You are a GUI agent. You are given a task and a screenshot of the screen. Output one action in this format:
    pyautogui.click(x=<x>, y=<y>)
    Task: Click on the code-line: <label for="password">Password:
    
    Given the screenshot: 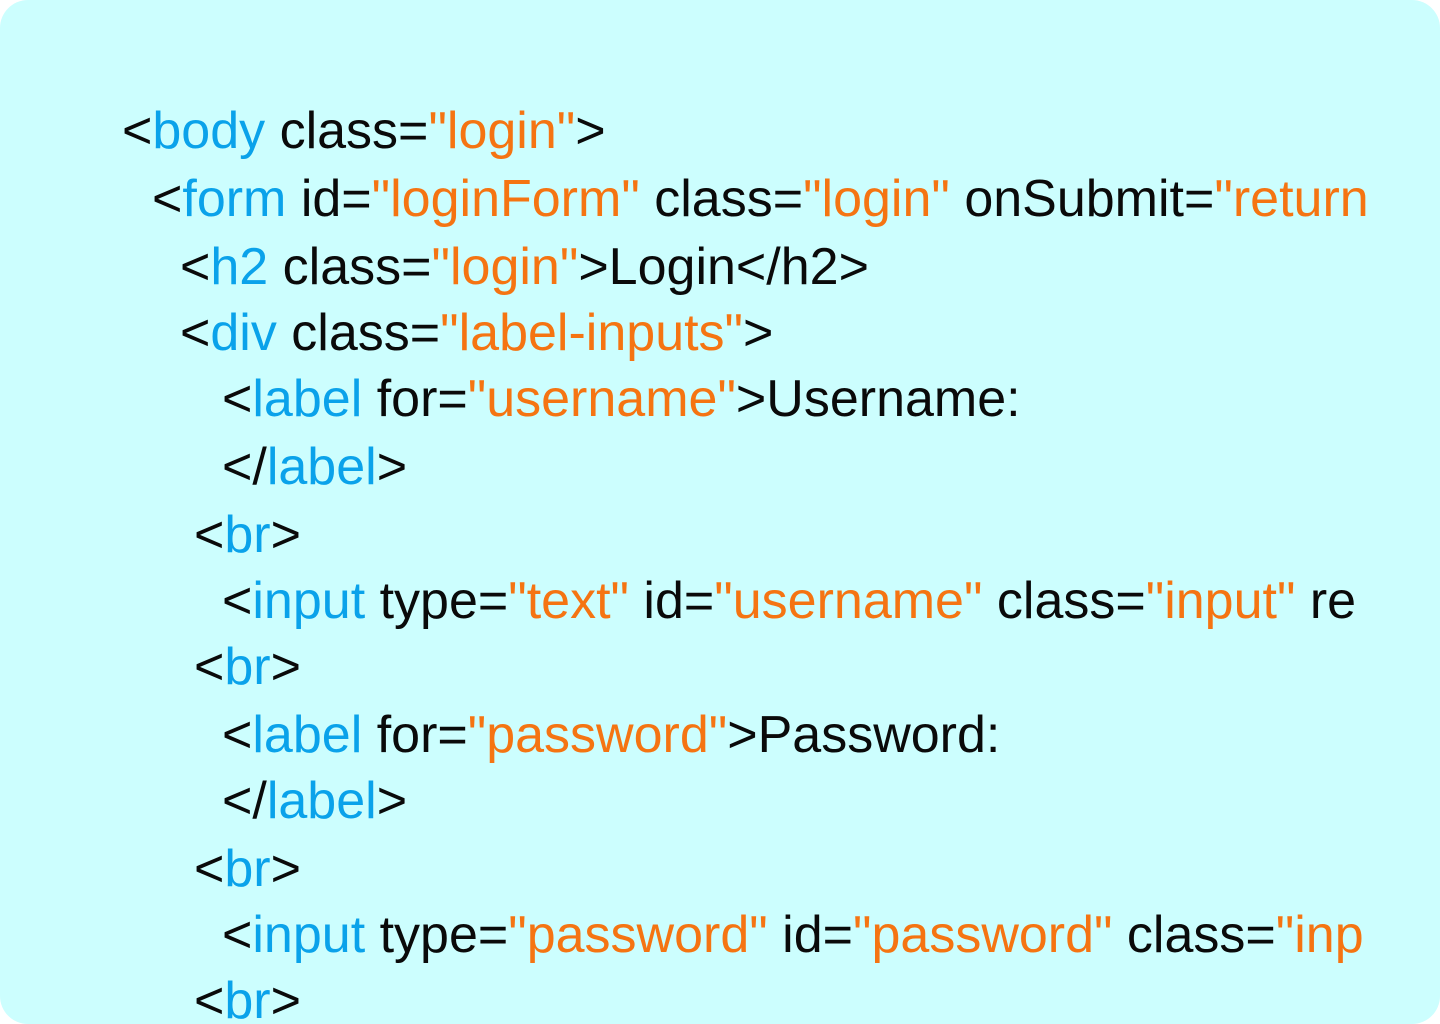 What is the action you would take?
    pyautogui.click(x=611, y=735)
    